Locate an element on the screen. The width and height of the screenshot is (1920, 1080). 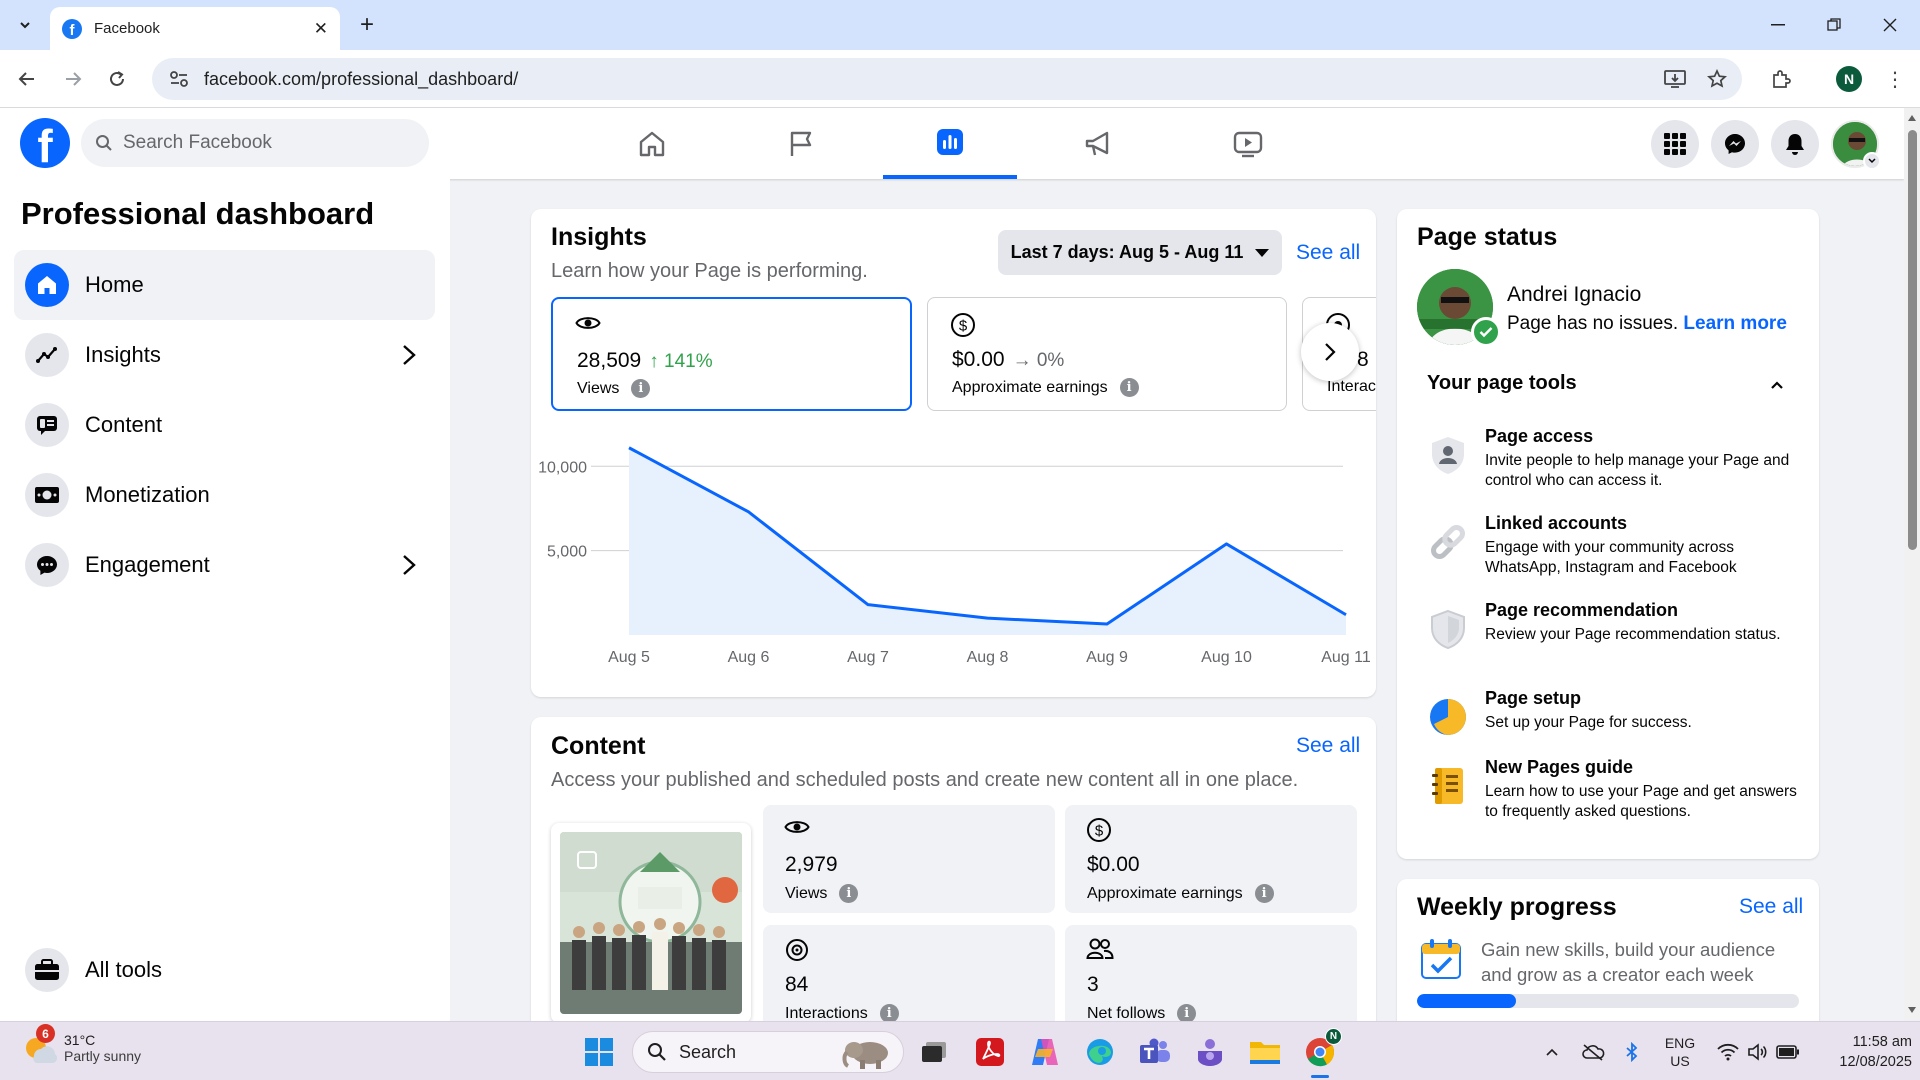
weather-widget: 6 31°C Partly sunny is located at coordinates (81, 1045).